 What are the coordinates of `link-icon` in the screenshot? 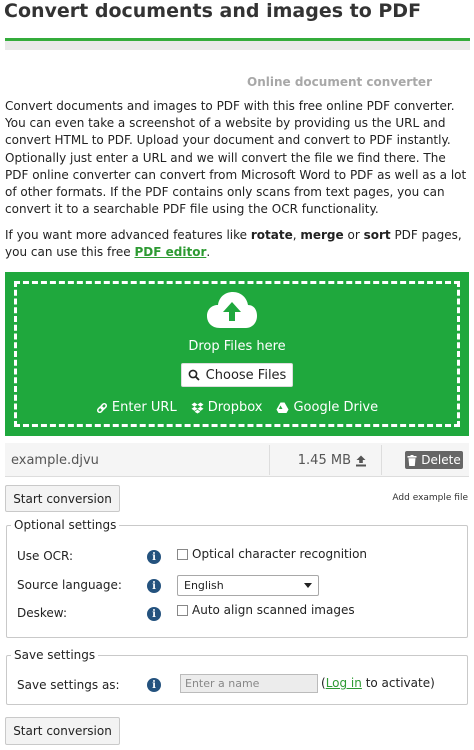 It's located at (101, 407).